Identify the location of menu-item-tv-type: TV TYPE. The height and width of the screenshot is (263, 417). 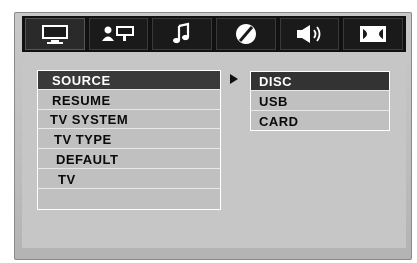
(129, 139).